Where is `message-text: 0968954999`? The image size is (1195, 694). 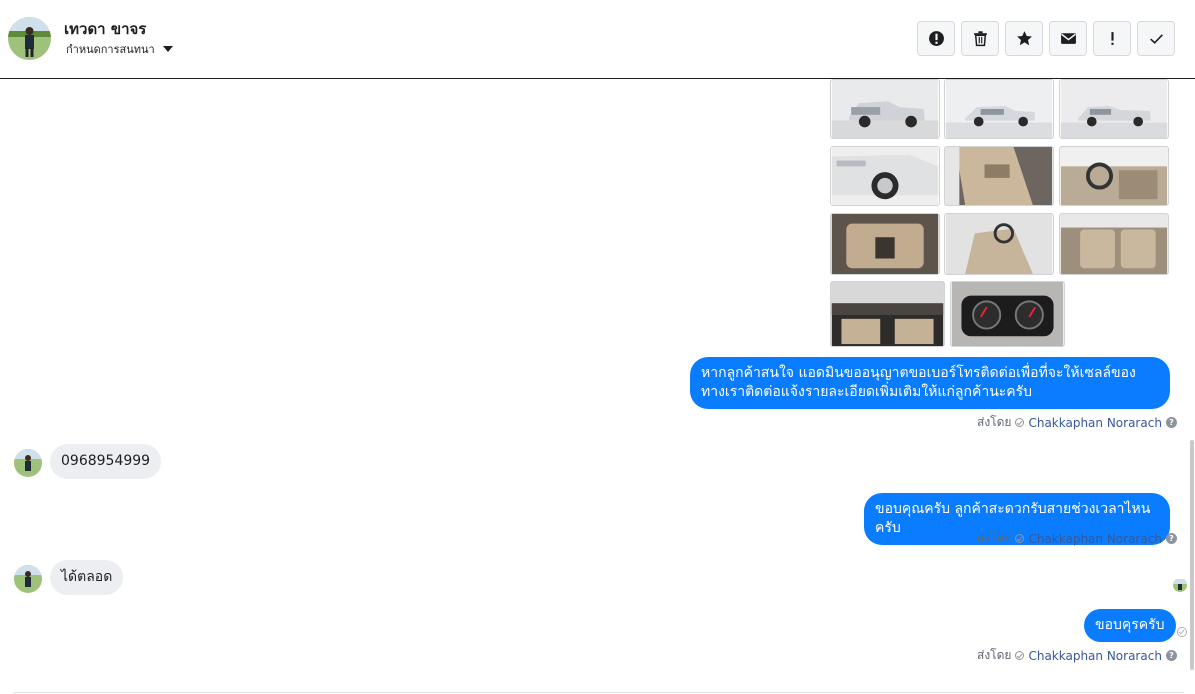 message-text: 0968954999 is located at coordinates (106, 461).